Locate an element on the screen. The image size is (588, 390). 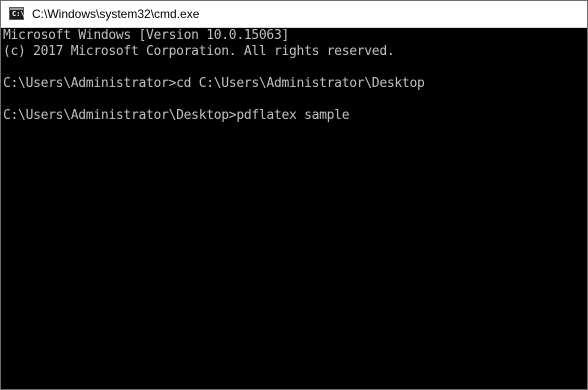
window-title: C:\Windows\system32\cmd.exe is located at coordinates (116, 14).